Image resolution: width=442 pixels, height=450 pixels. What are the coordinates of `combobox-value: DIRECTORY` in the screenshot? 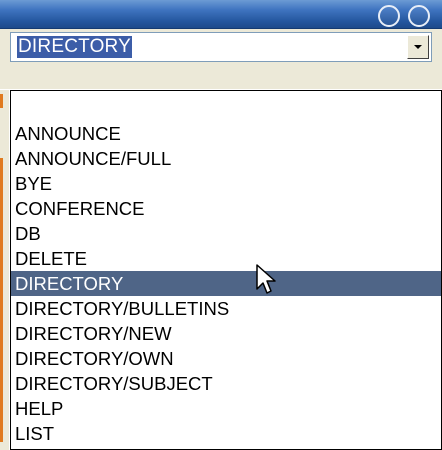 It's located at (75, 47).